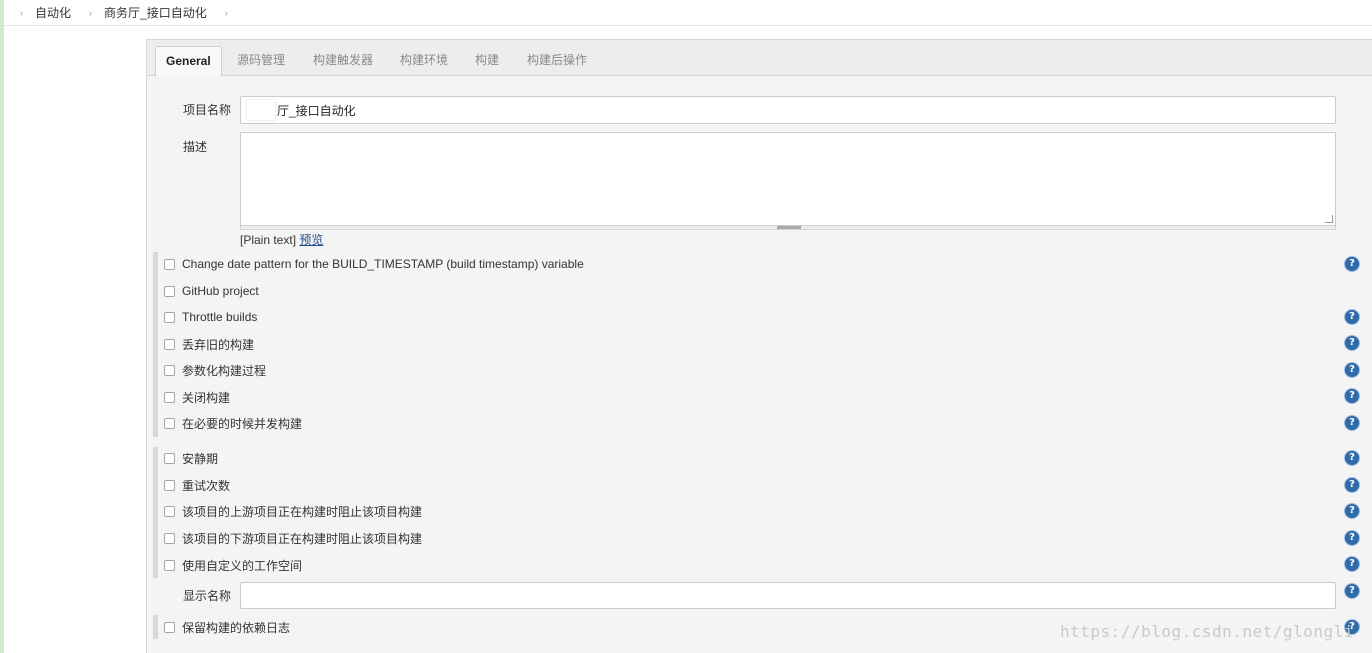 The image size is (1372, 653). Describe the element at coordinates (215, 370) in the screenshot. I see `option-parameterized-build: 参数化构建过程` at that location.